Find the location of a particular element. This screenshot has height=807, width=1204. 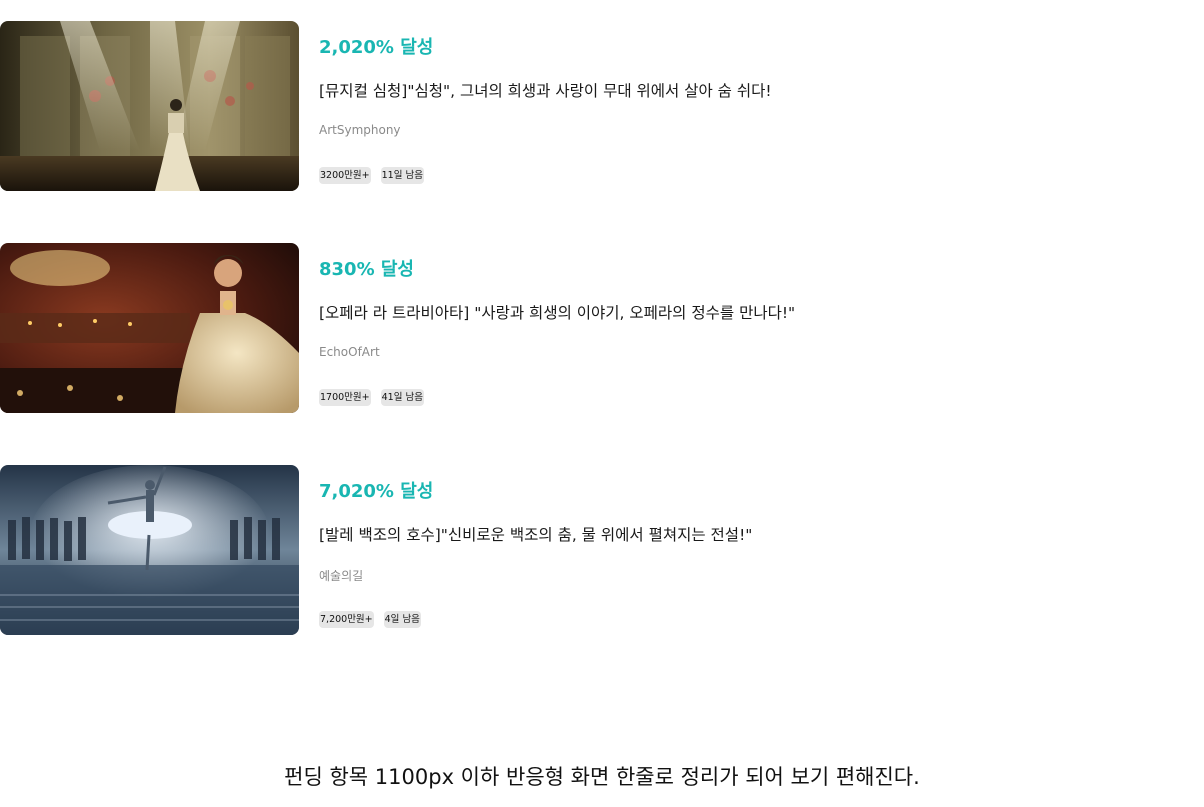

project-tags: 7,200만원+ 4일 남음 is located at coordinates (370, 620).